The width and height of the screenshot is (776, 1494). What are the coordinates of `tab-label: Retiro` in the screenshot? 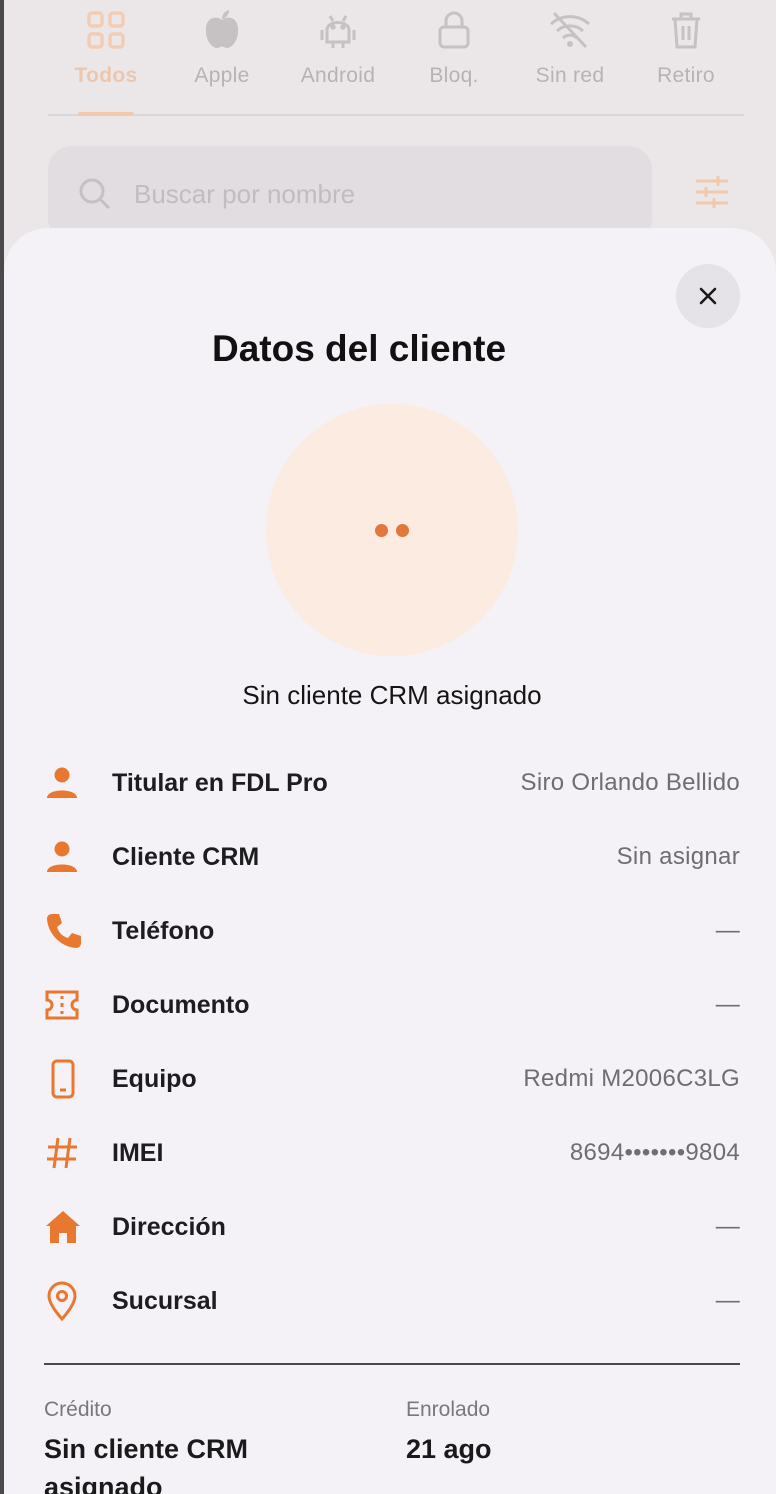 It's located at (686, 75).